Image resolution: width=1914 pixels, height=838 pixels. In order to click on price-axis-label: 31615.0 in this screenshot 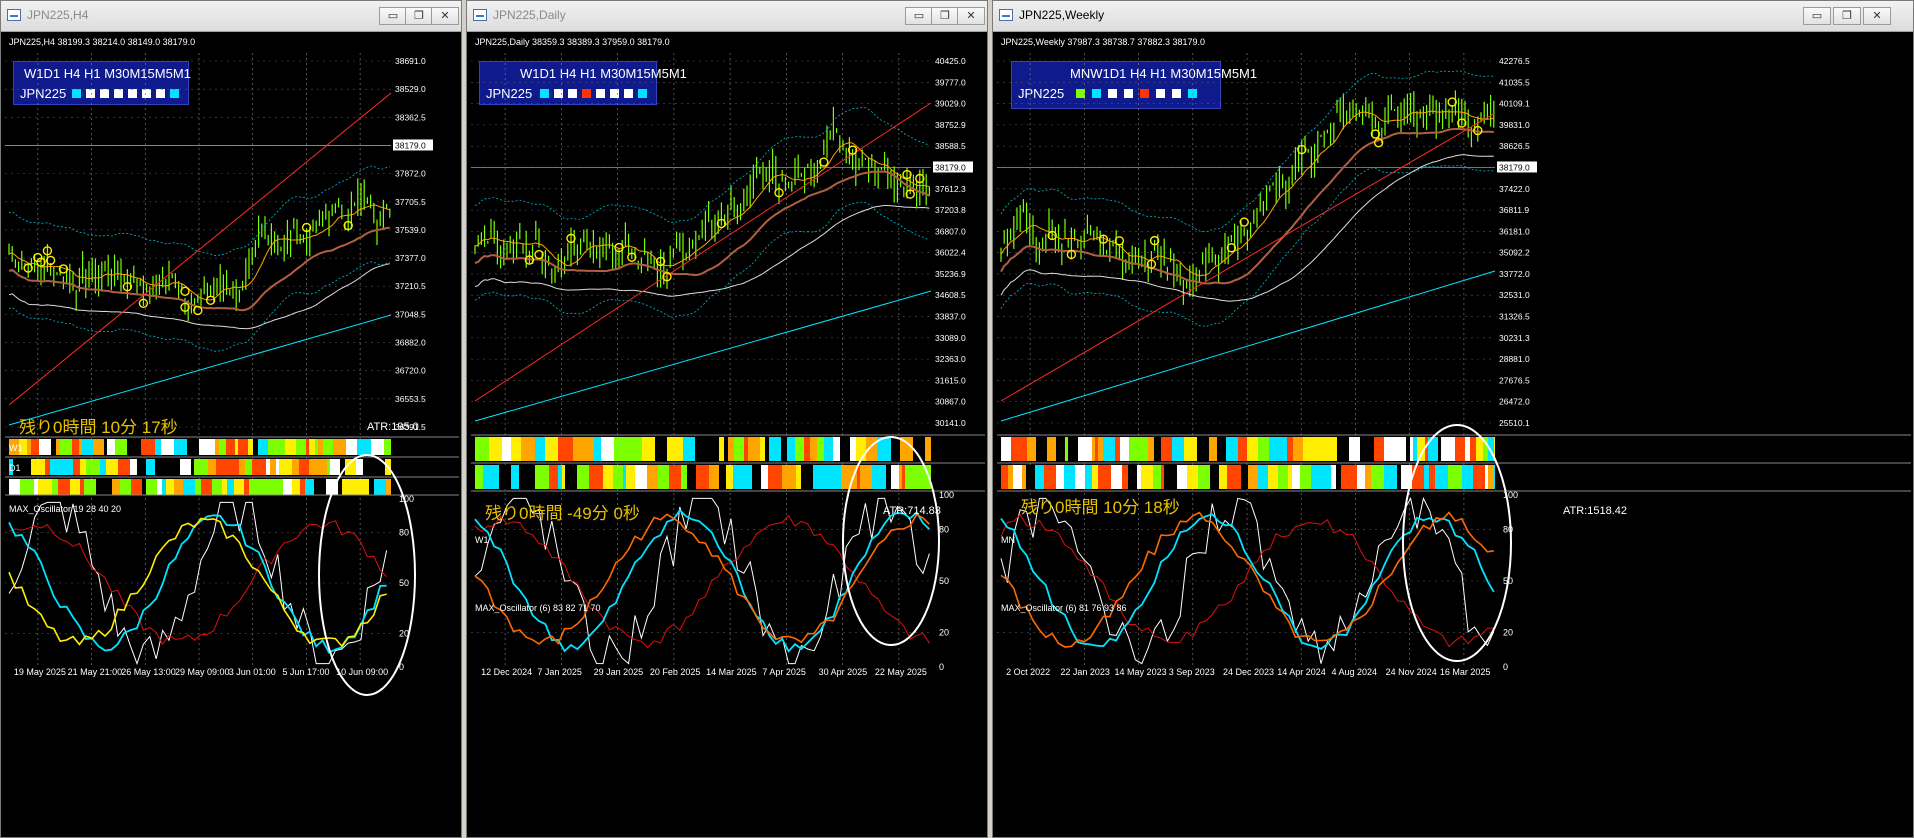, I will do `click(950, 380)`.